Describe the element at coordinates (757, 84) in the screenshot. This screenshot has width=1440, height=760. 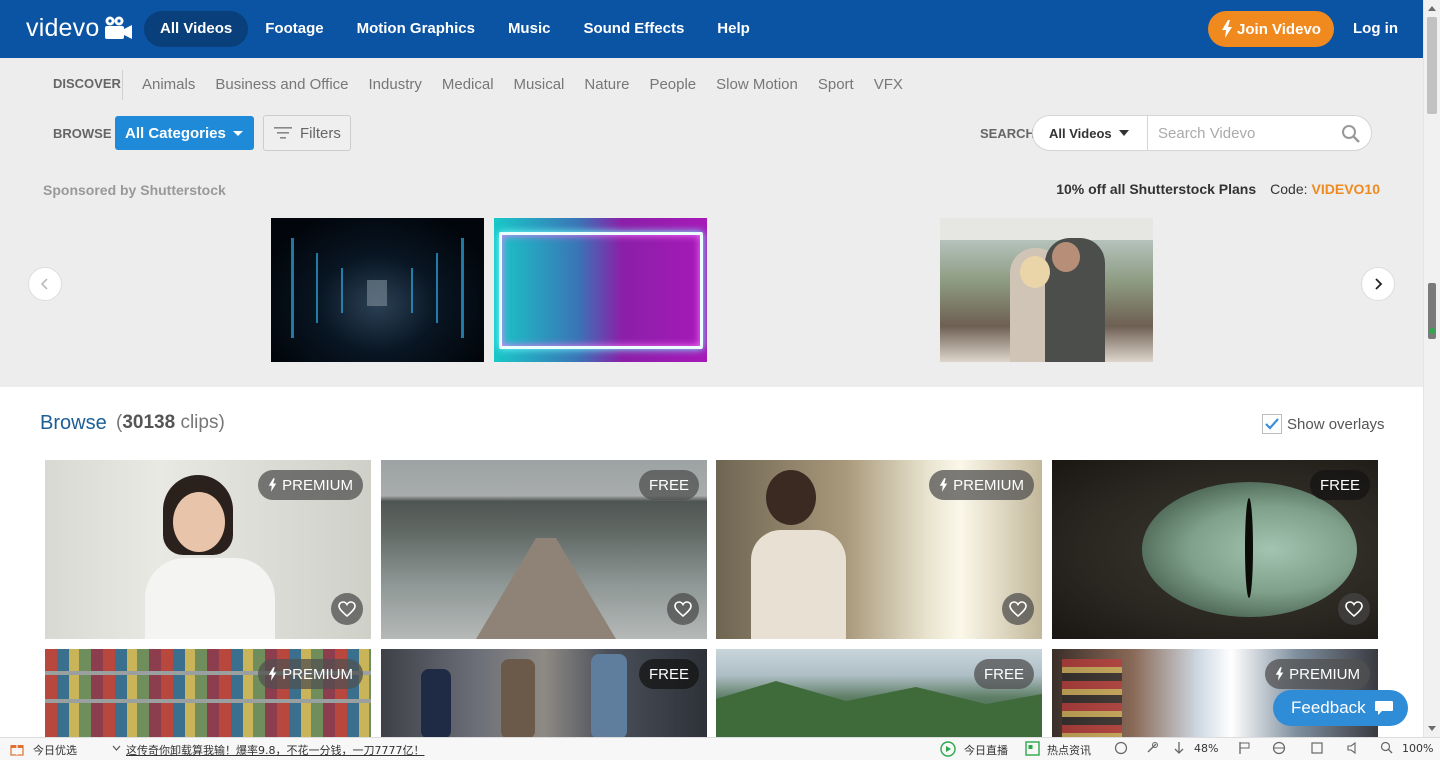
I see `discover-link-slow-motion: Slow Motion` at that location.